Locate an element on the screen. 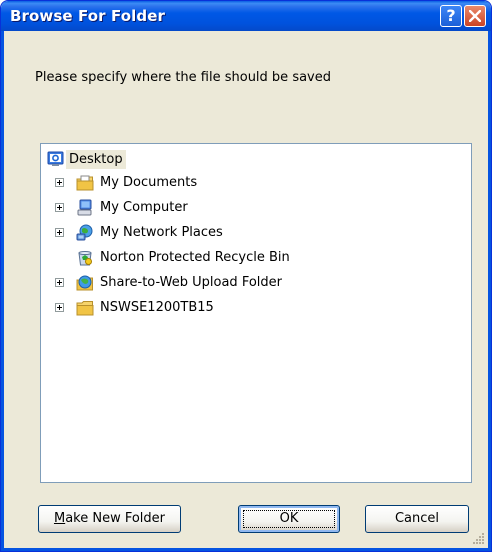  tree-item-share-to-web: Share-to-Web Upload Folder is located at coordinates (190, 283).